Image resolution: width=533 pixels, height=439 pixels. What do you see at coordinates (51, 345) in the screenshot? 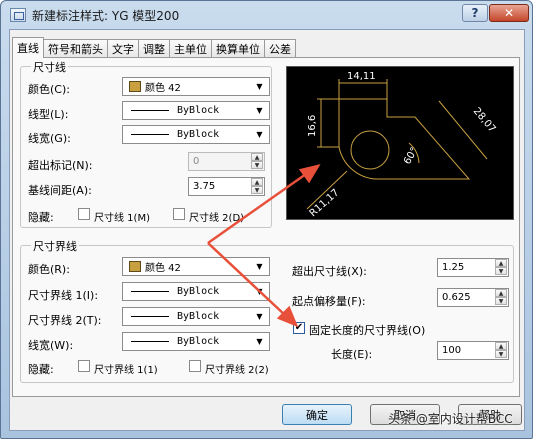
I see `ext-lineweight-label: 线宽(W):` at bounding box center [51, 345].